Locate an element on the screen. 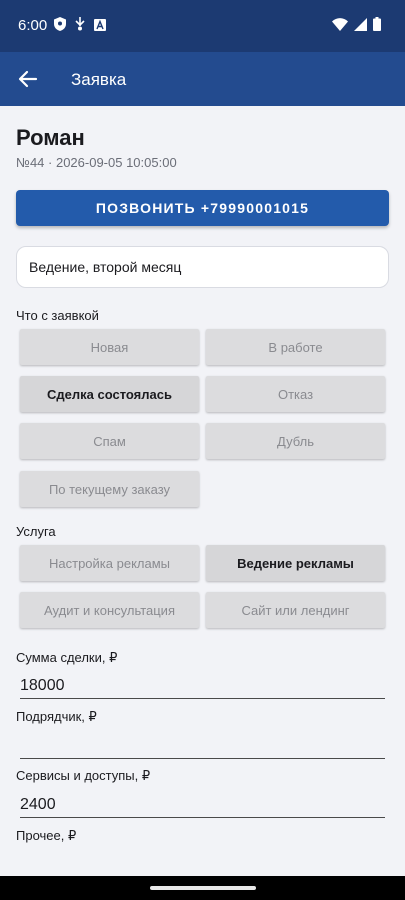 The image size is (405, 900). contractor-label: Подрядчик, ₽ is located at coordinates (56, 716).